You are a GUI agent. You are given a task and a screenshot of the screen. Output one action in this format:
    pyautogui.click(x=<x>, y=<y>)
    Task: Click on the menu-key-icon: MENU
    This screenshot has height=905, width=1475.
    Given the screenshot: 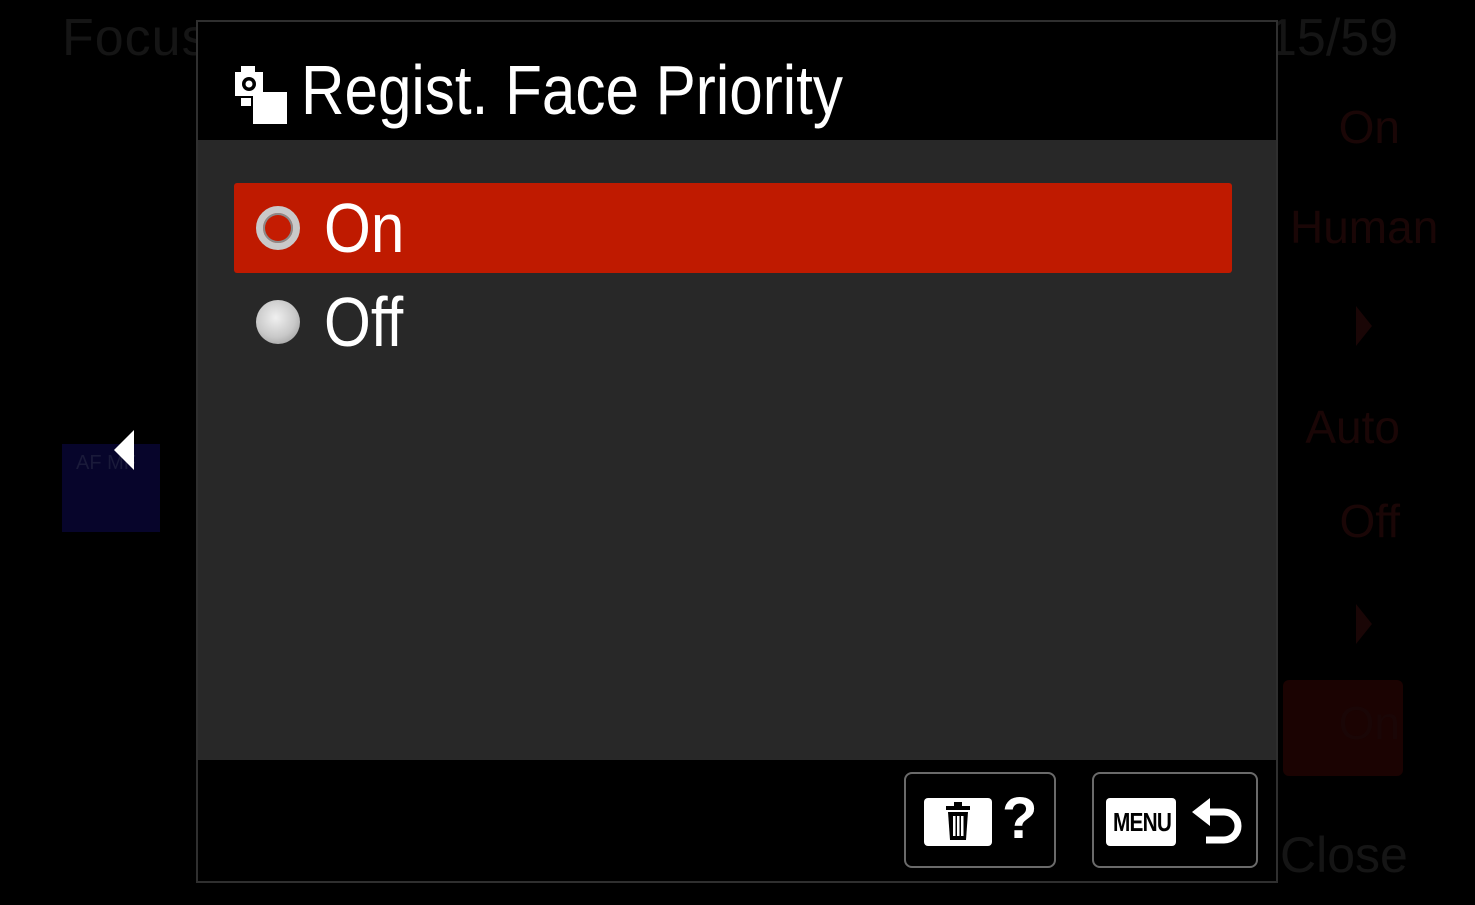 What is the action you would take?
    pyautogui.click(x=1141, y=822)
    